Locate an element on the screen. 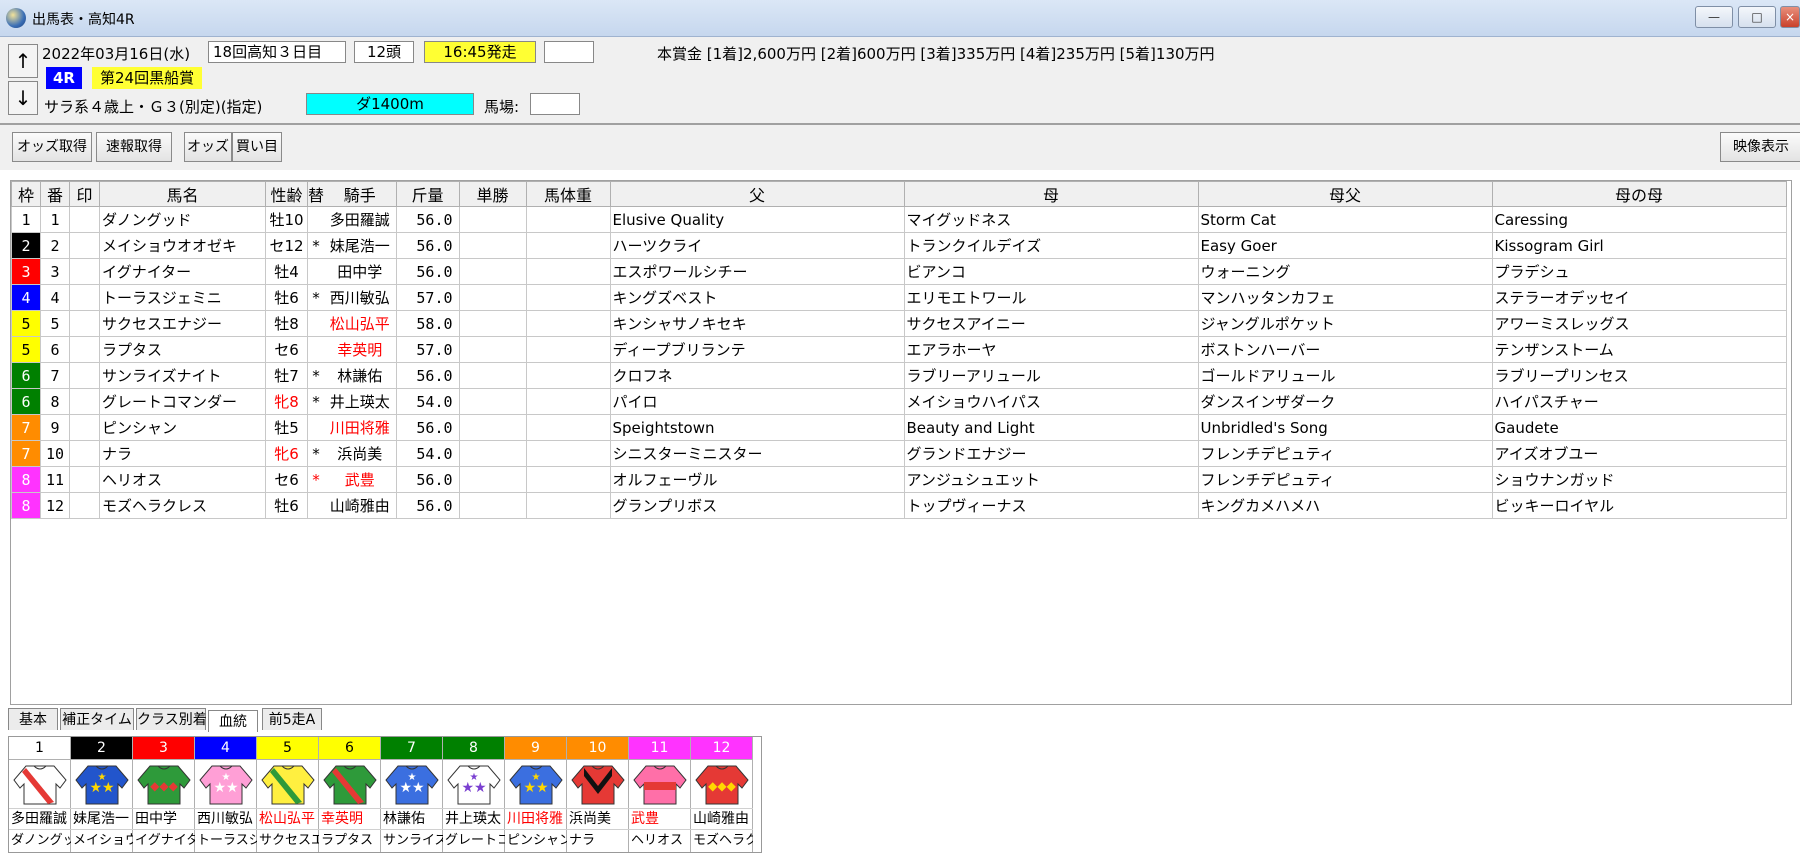 The height and width of the screenshot is (855, 1800). jockey-silks-icon is located at coordinates (288, 784).